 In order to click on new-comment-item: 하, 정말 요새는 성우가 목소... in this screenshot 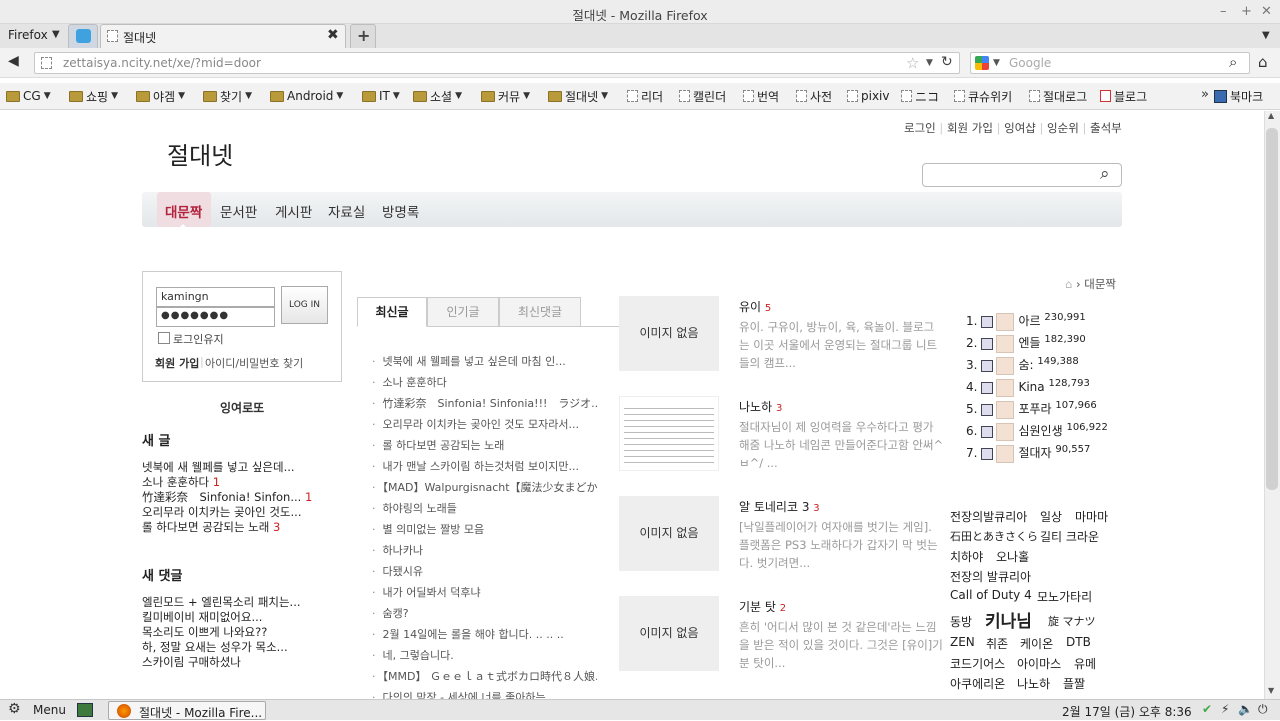, I will do `click(215, 647)`.